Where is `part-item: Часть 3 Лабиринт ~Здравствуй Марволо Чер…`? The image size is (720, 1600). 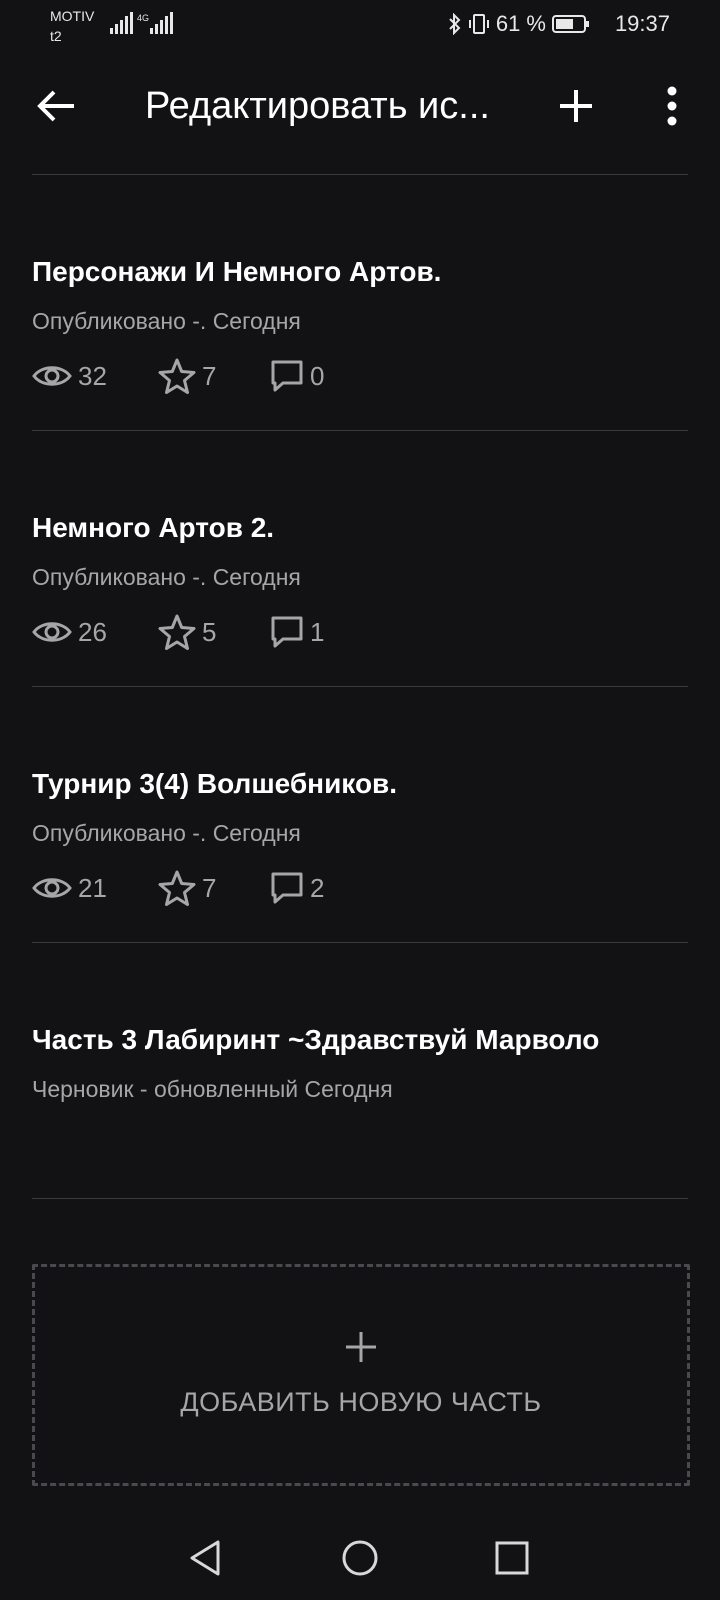 part-item: Часть 3 Лабиринт ~Здравствуй Марволо Чер… is located at coordinates (360, 1063).